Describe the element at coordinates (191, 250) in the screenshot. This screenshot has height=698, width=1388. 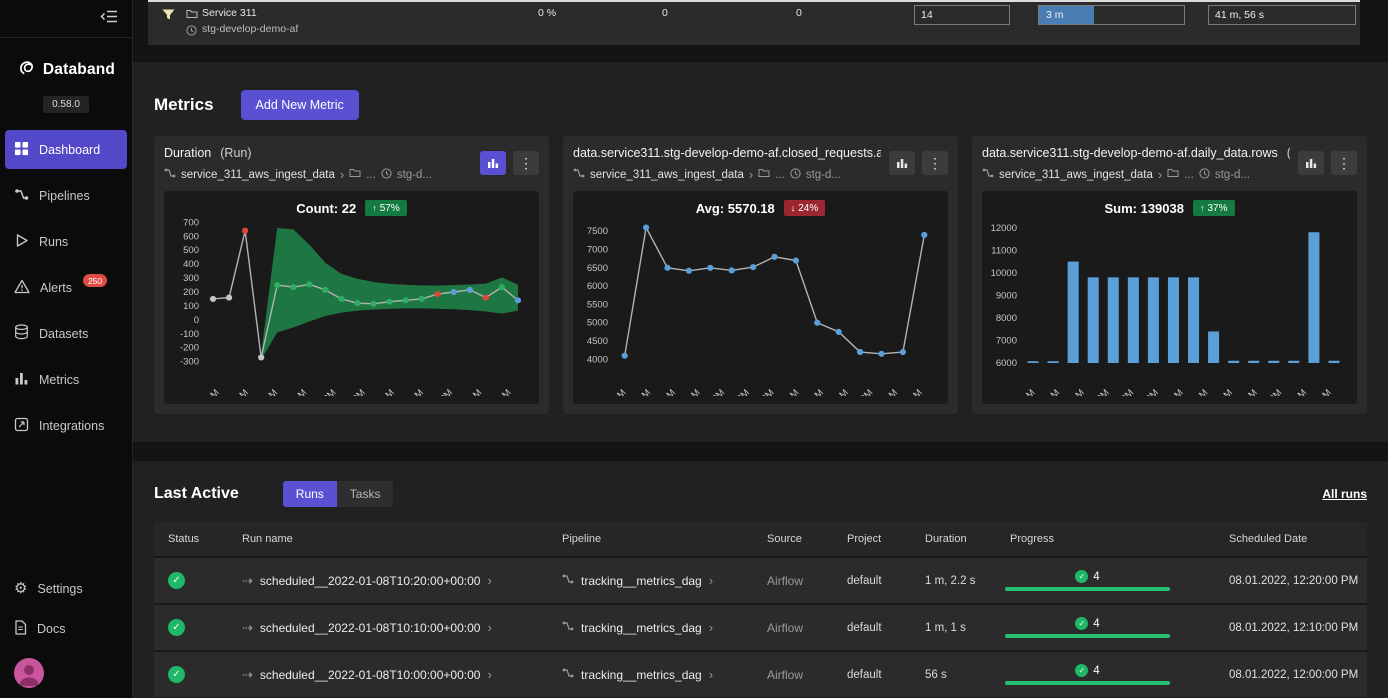
I see `svg-text: 500` at that location.